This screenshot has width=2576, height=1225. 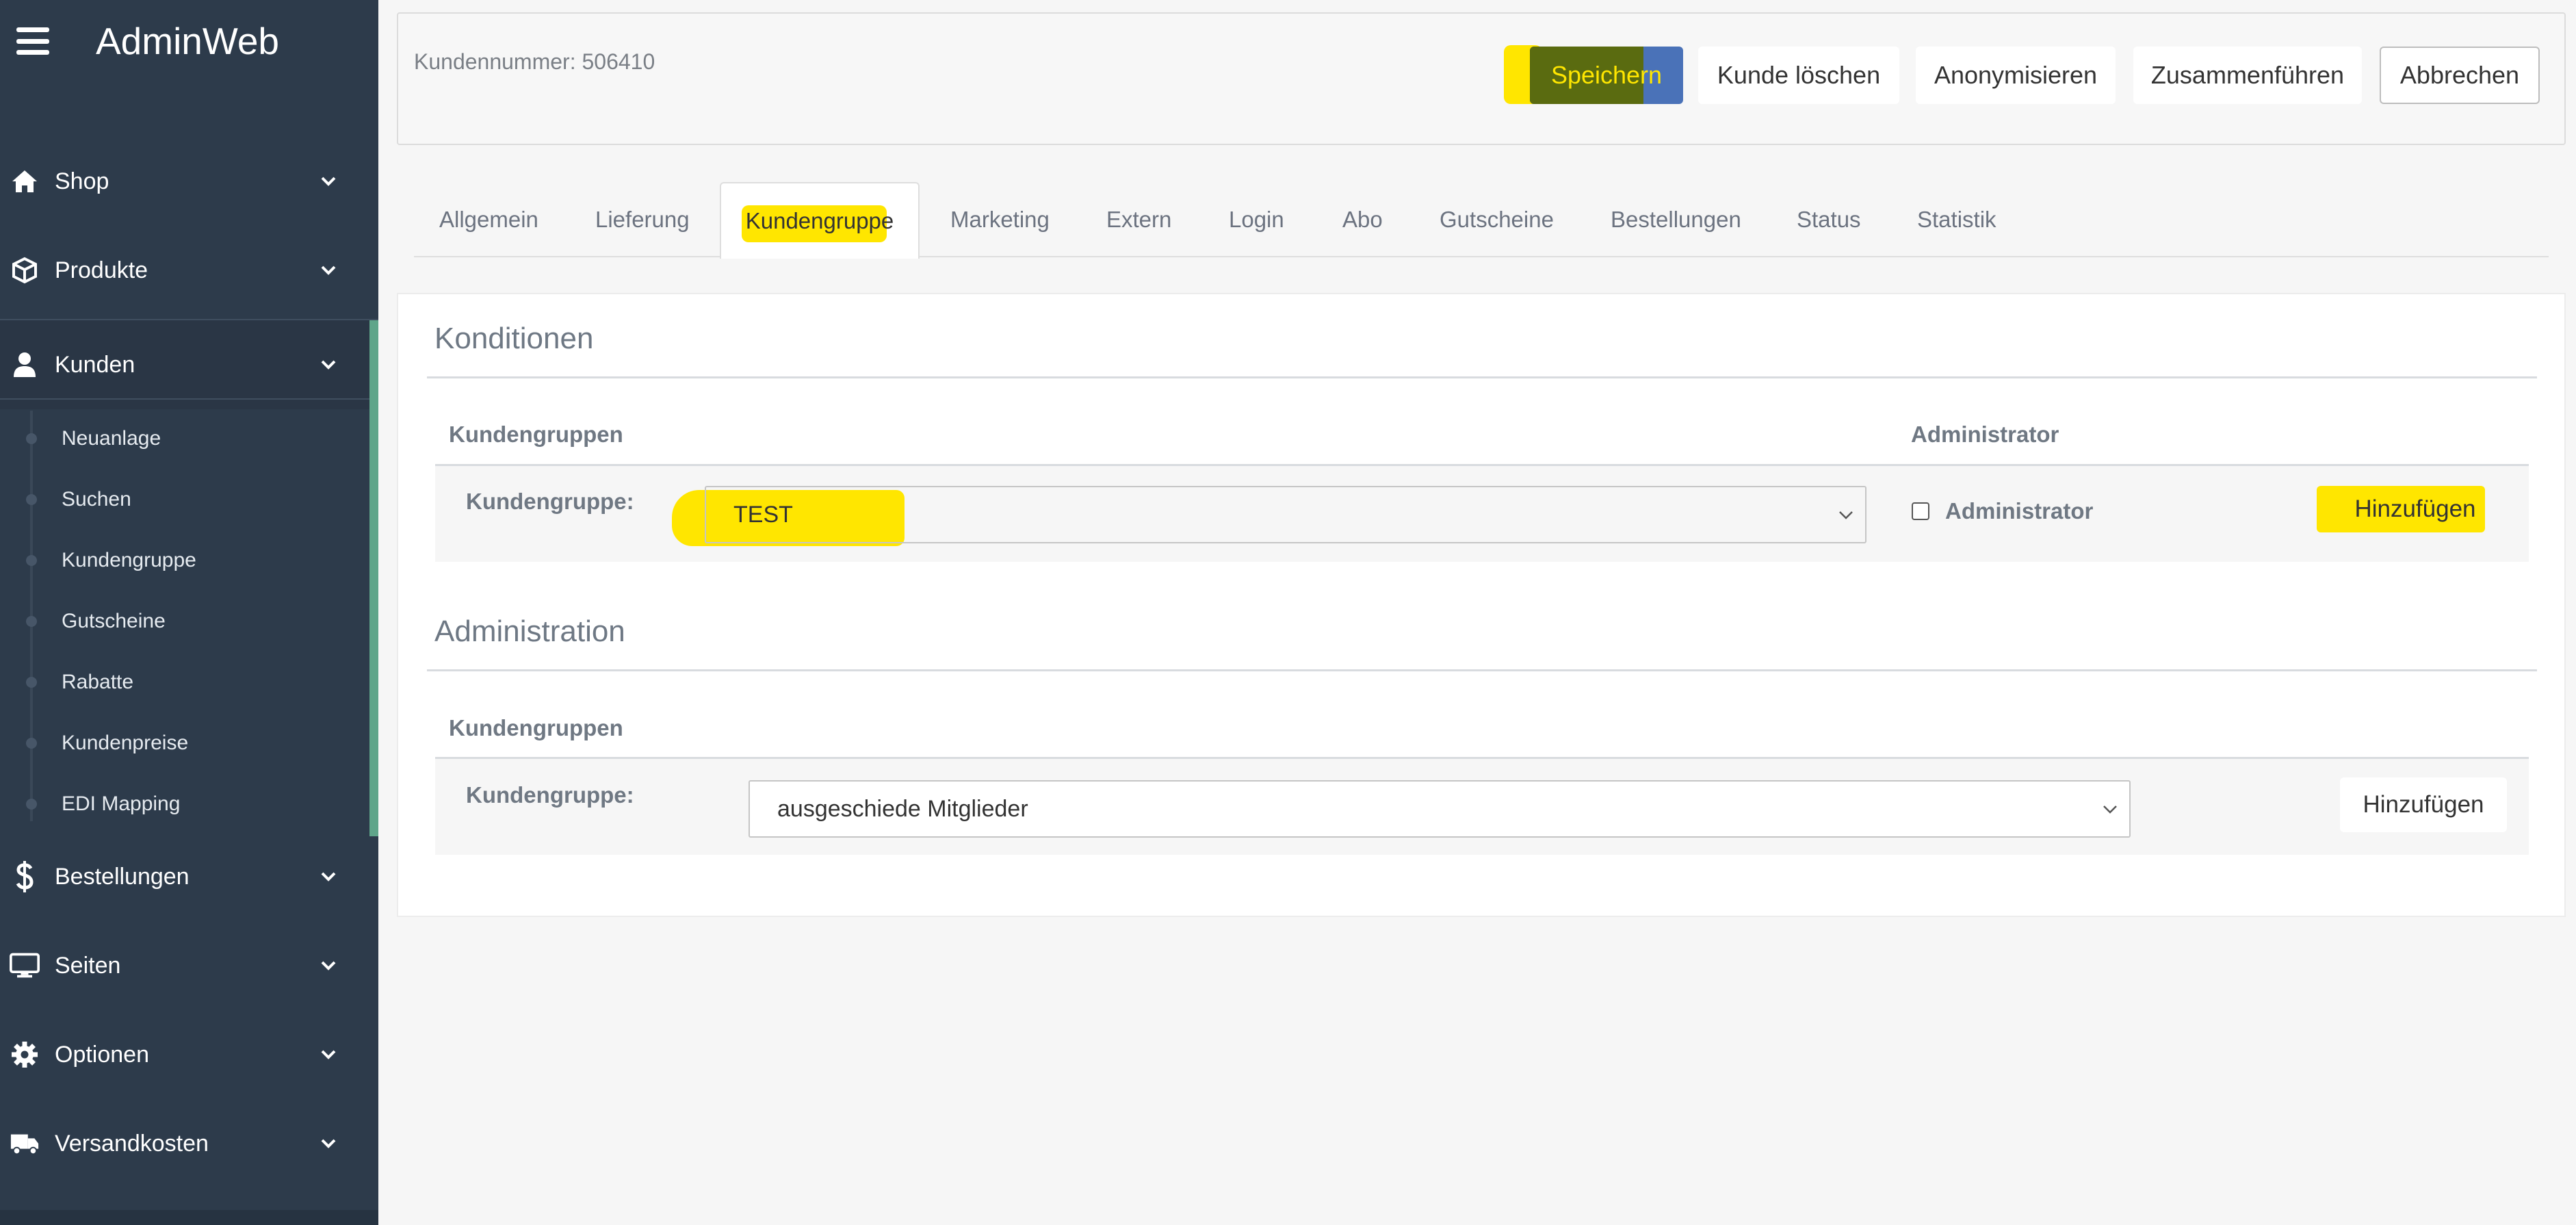 What do you see at coordinates (189, 965) in the screenshot?
I see `sidebar-item-seiten: Seiten` at bounding box center [189, 965].